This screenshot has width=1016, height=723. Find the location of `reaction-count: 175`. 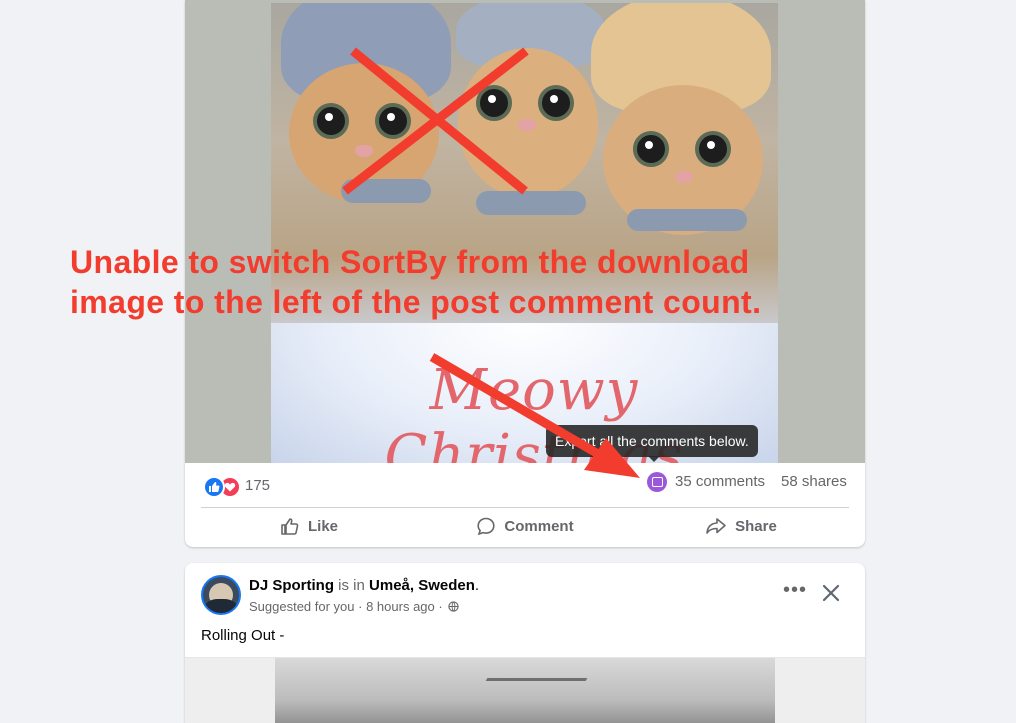

reaction-count: 175 is located at coordinates (257, 485).